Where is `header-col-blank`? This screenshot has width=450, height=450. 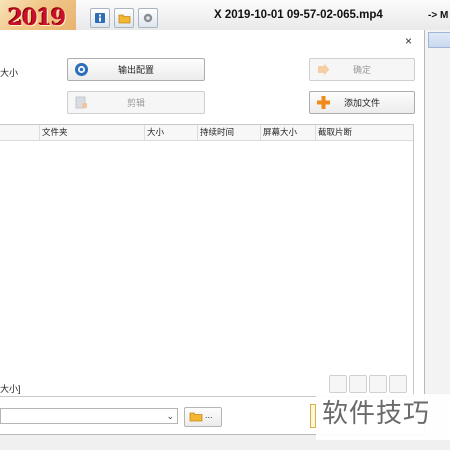
header-col-blank is located at coordinates (20, 132).